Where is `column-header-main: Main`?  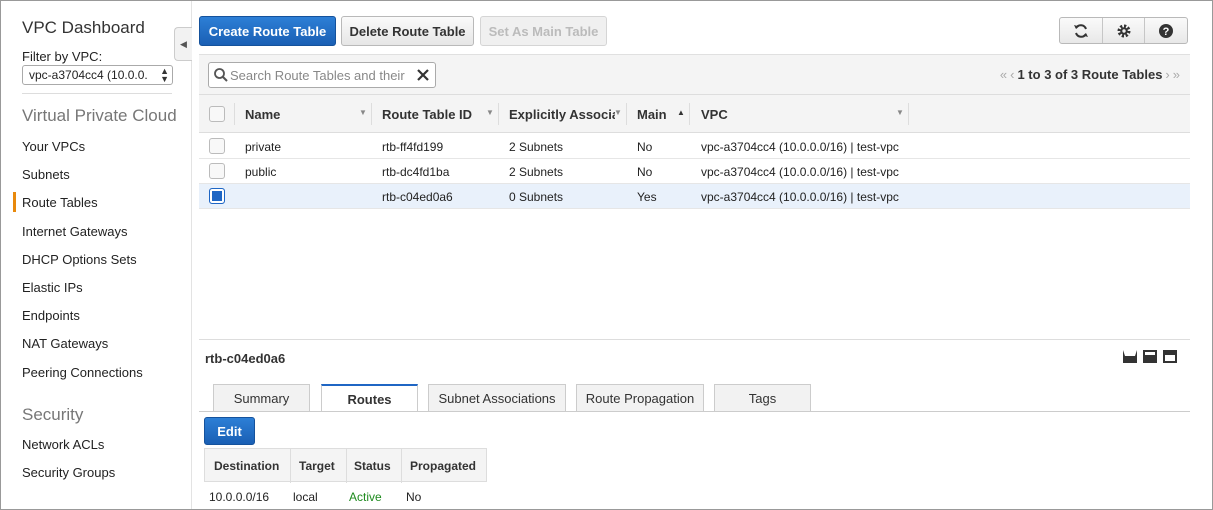 column-header-main: Main is located at coordinates (652, 114).